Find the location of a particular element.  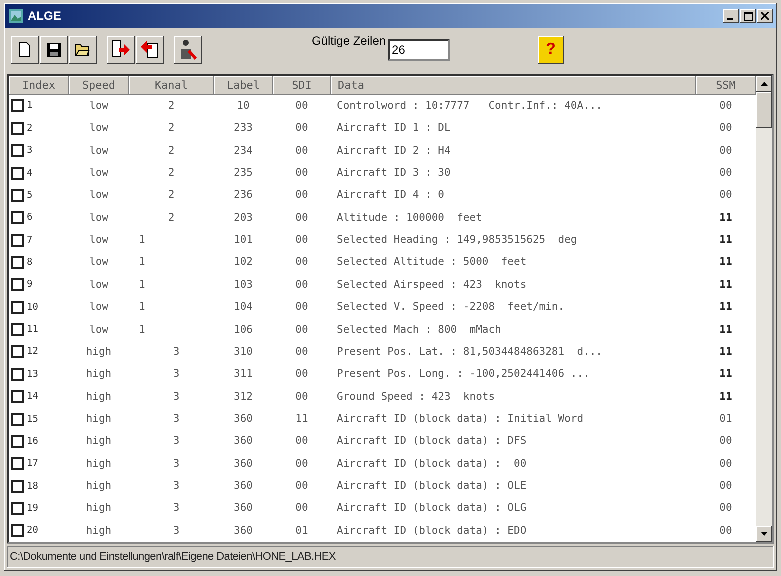

column-header: Index is located at coordinates (39, 85).